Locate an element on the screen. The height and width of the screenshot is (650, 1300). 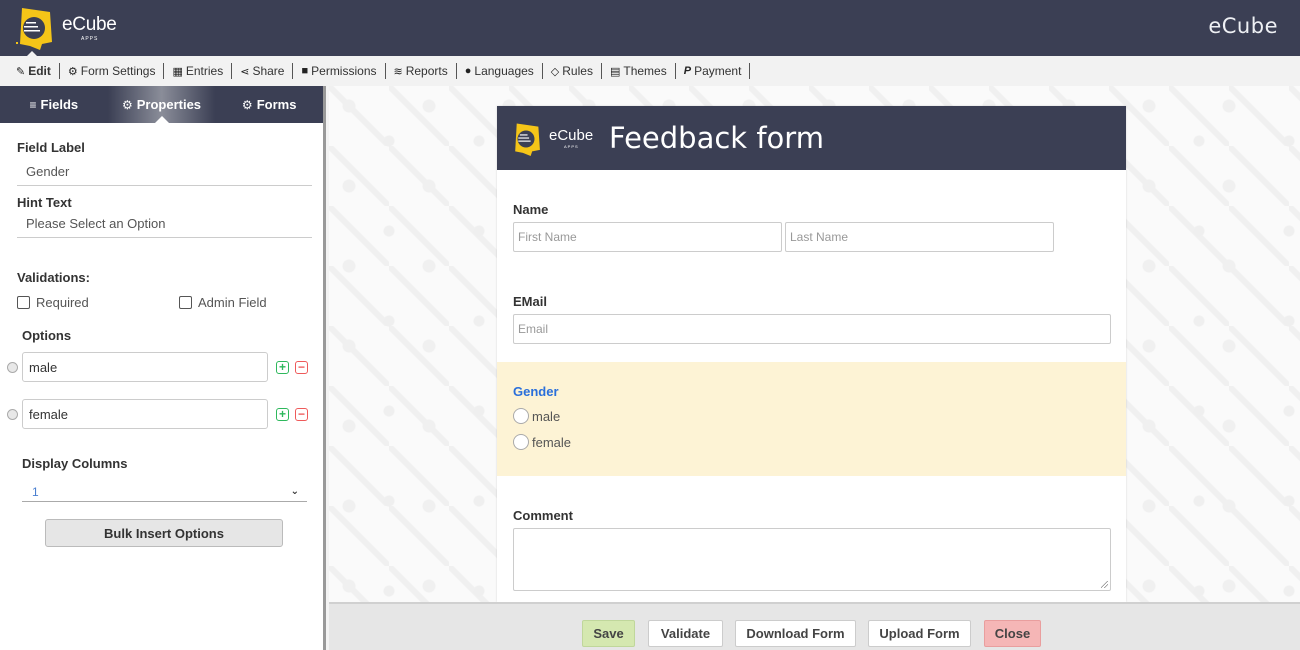
required-checkbox: Required is located at coordinates (53, 302).